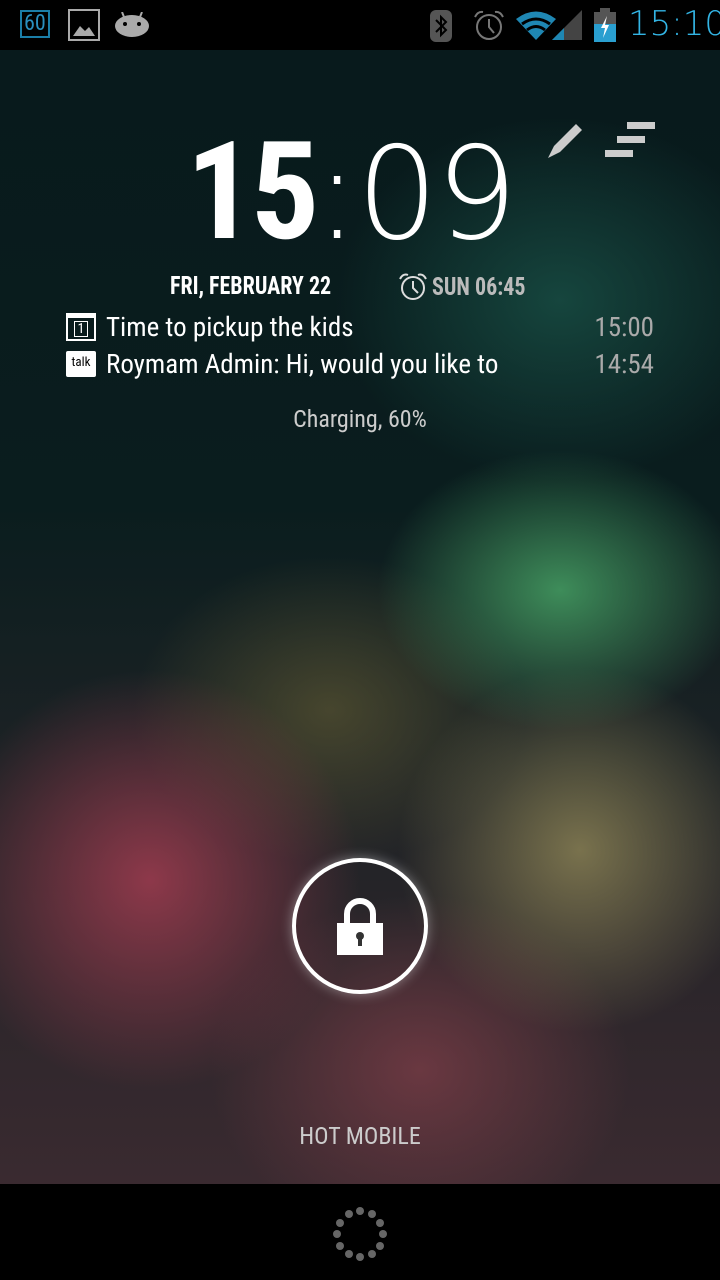 The image size is (720, 1280). Describe the element at coordinates (360, 327) in the screenshot. I see `notification-item: 1 Time to pickup the kids 15:00` at that location.